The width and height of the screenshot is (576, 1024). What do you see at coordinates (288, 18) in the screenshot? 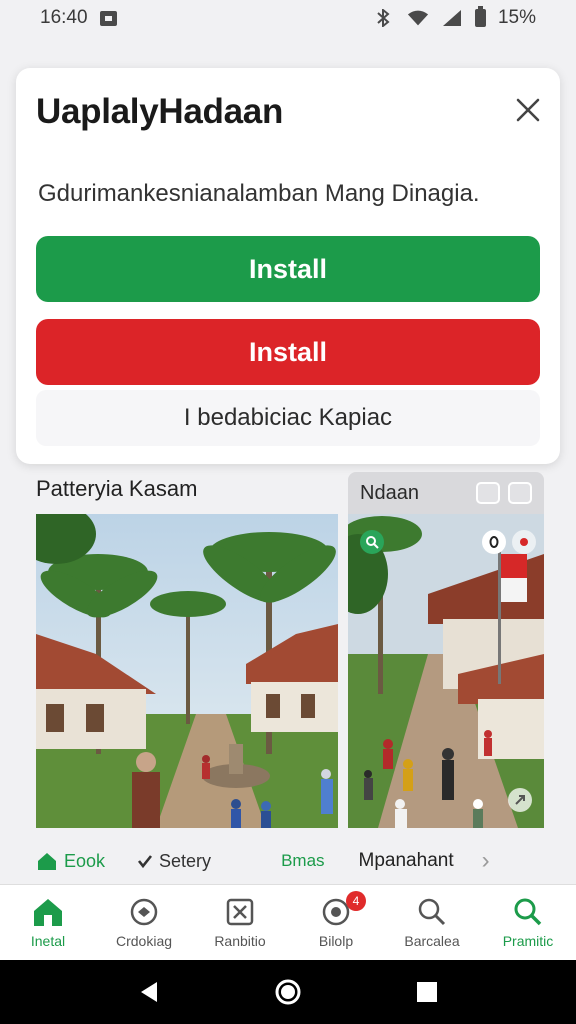
I see `status-bar: 16:40 15%` at bounding box center [288, 18].